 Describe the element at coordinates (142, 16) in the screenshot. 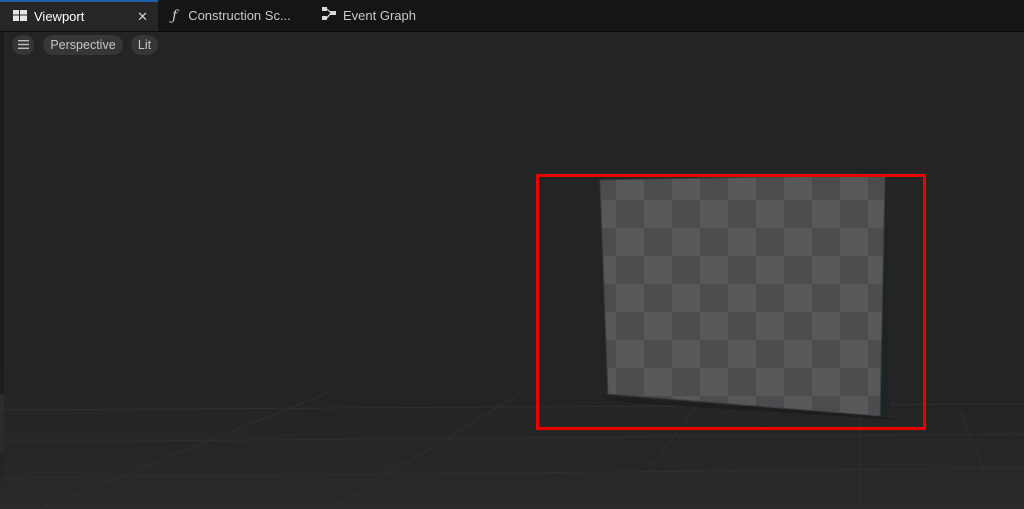

I see `close-icon: ✕` at that location.